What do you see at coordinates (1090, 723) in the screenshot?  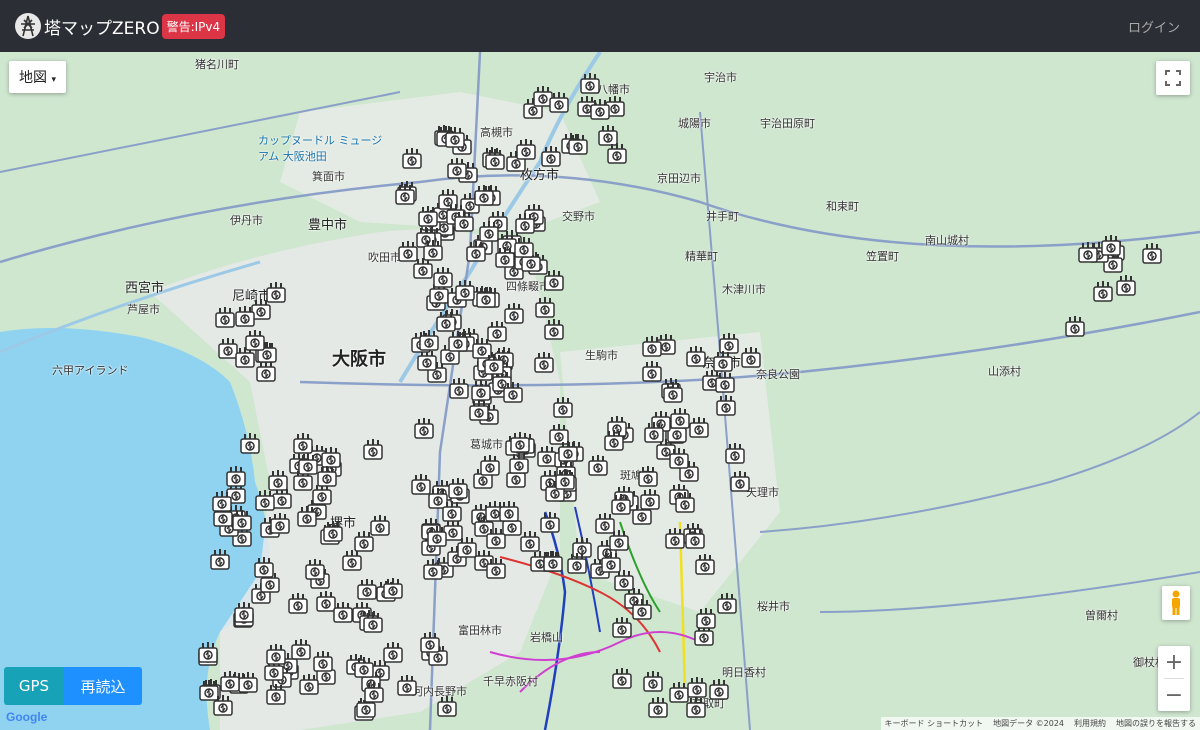 I see `terms-link: 利用規約` at bounding box center [1090, 723].